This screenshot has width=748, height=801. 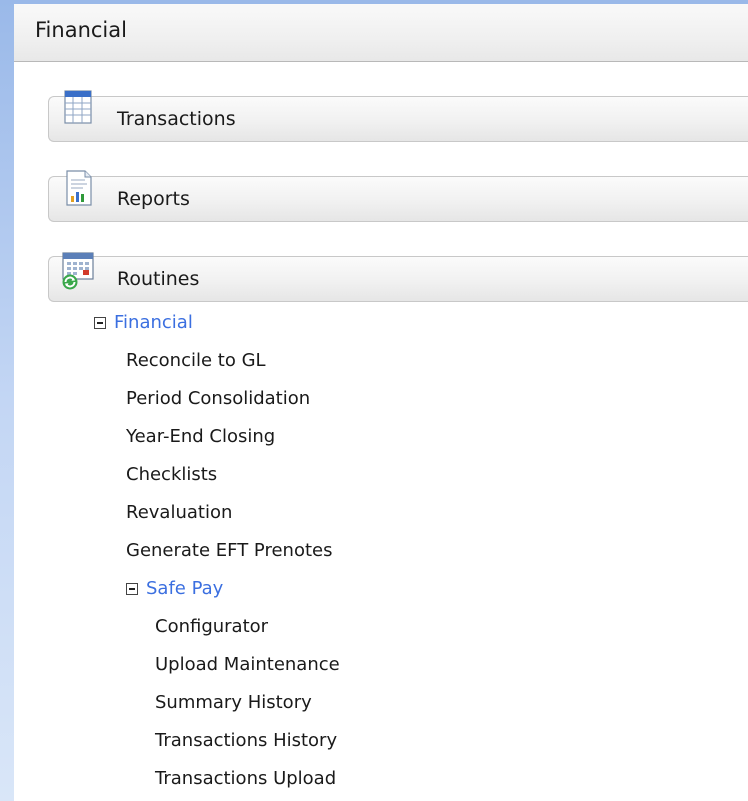 What do you see at coordinates (185, 588) in the screenshot?
I see `tree-group-label: Safe Pay` at bounding box center [185, 588].